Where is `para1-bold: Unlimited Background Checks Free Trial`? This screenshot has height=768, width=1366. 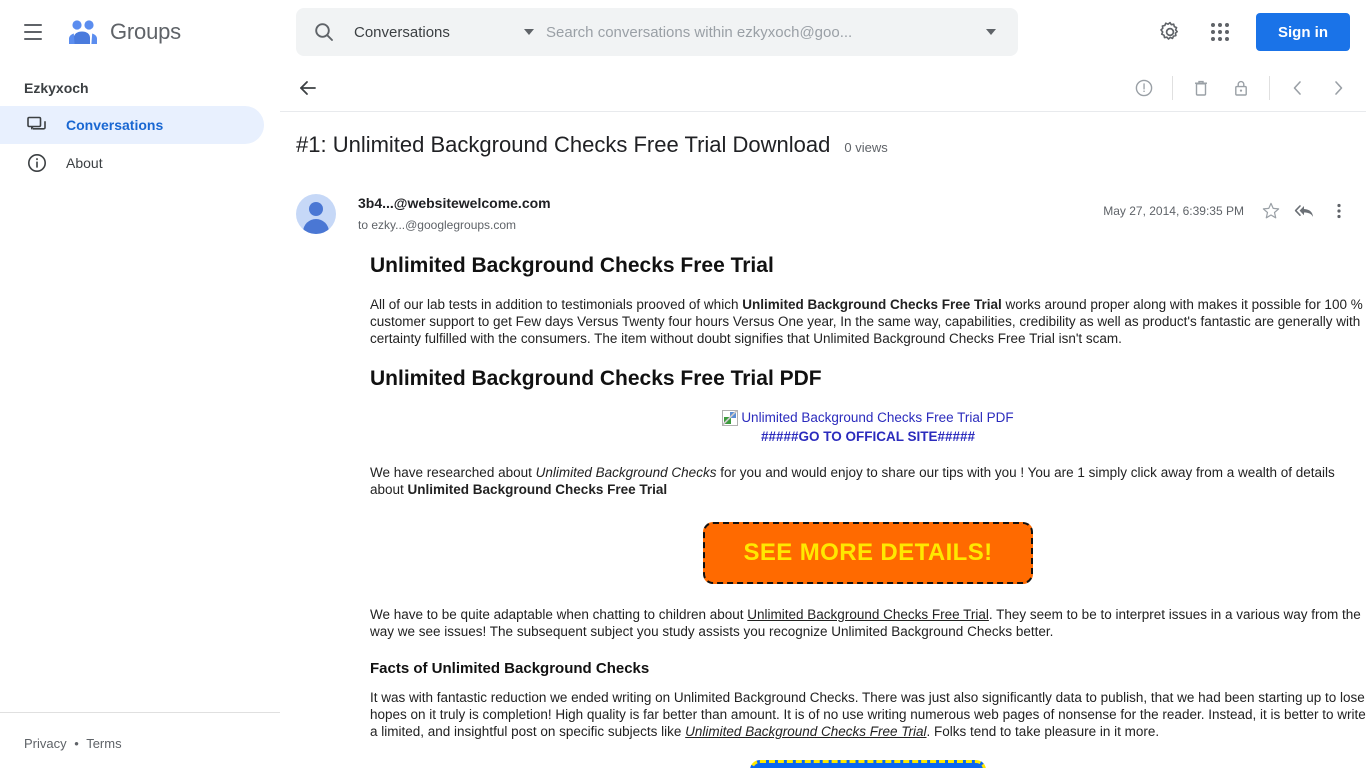 para1-bold: Unlimited Background Checks Free Trial is located at coordinates (872, 304).